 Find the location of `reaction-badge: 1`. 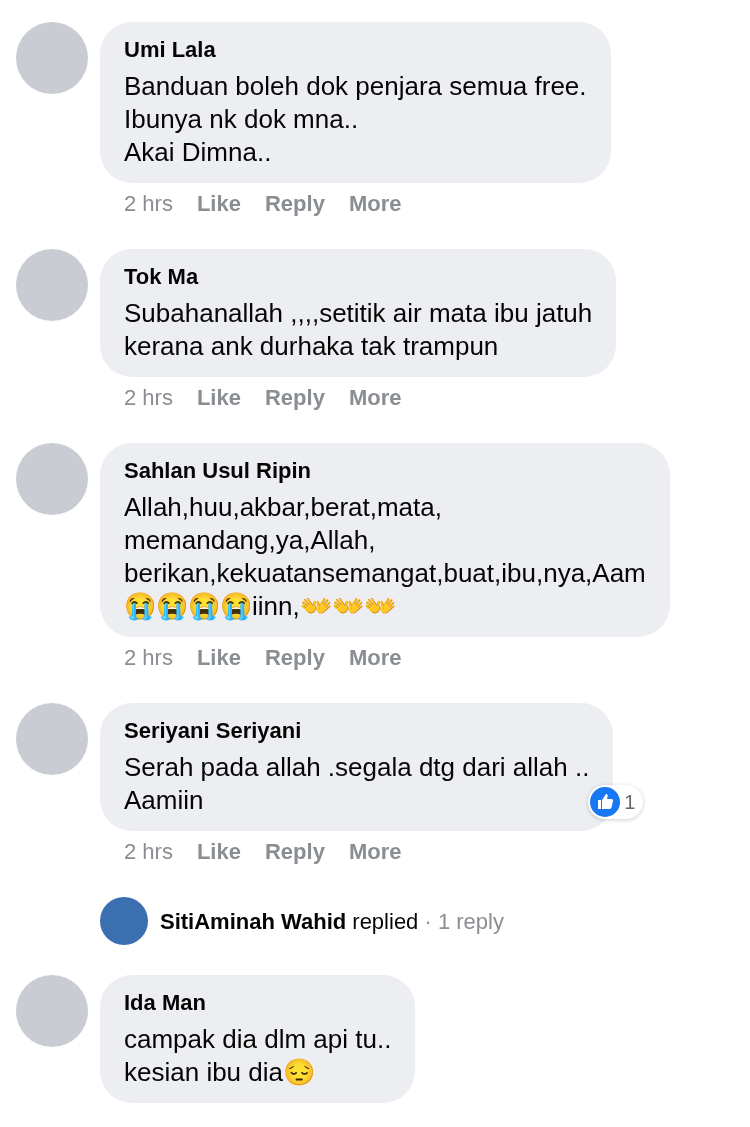

reaction-badge: 1 is located at coordinates (616, 802).